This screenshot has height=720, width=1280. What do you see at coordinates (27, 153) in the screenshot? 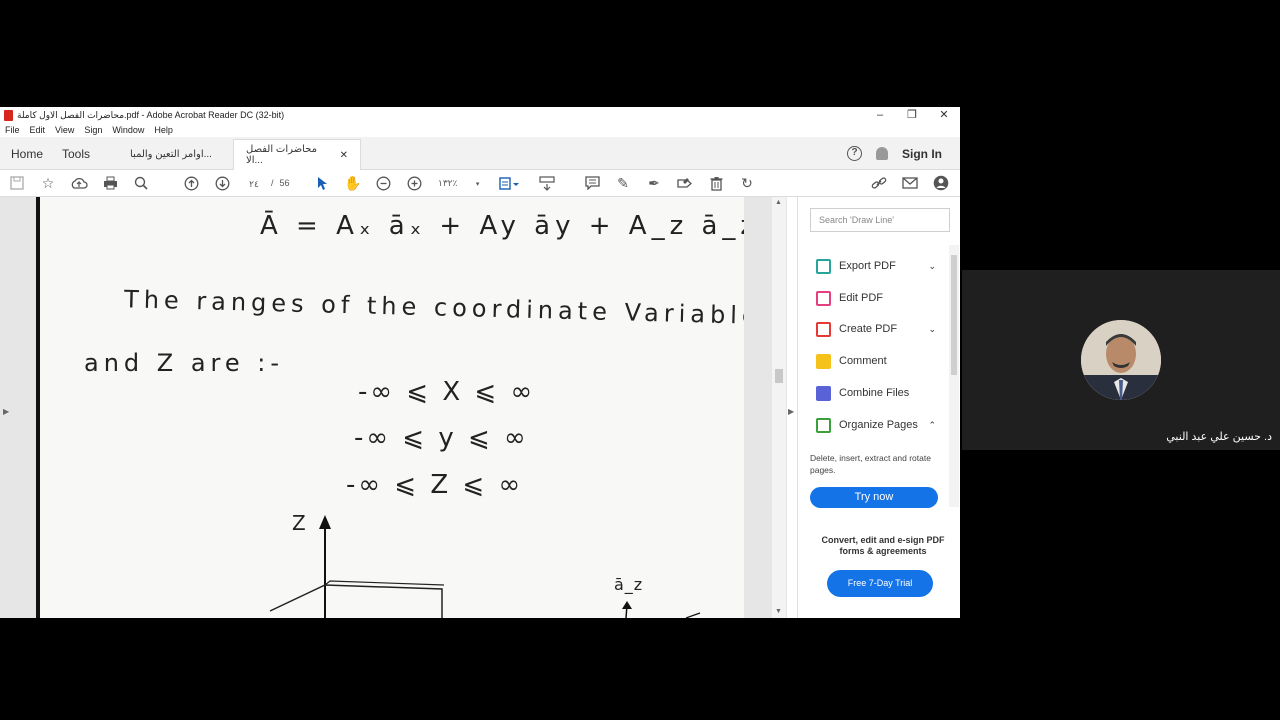
I see `tab-home: Home` at bounding box center [27, 153].